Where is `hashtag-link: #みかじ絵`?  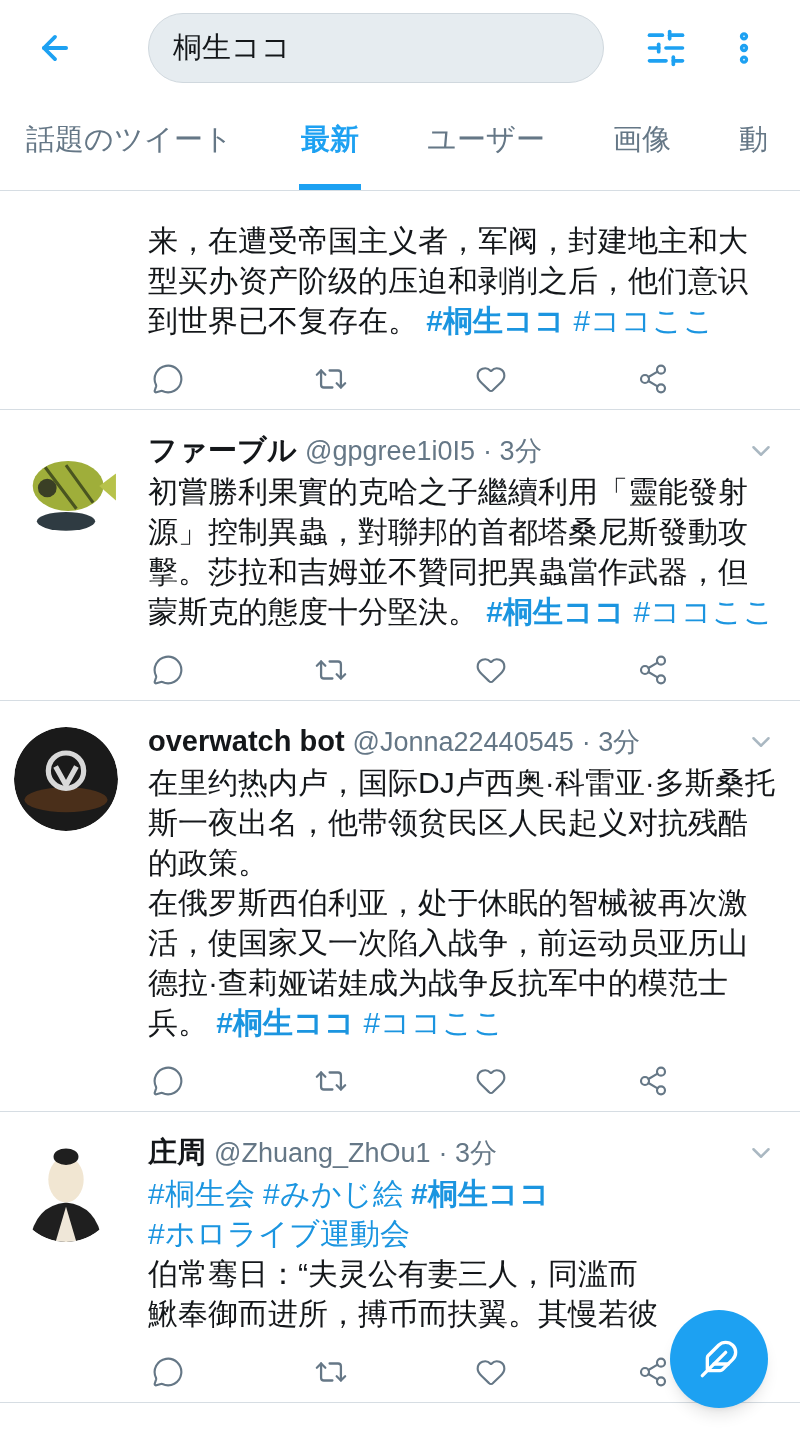
hashtag-link: #みかじ絵 is located at coordinates (333, 1193).